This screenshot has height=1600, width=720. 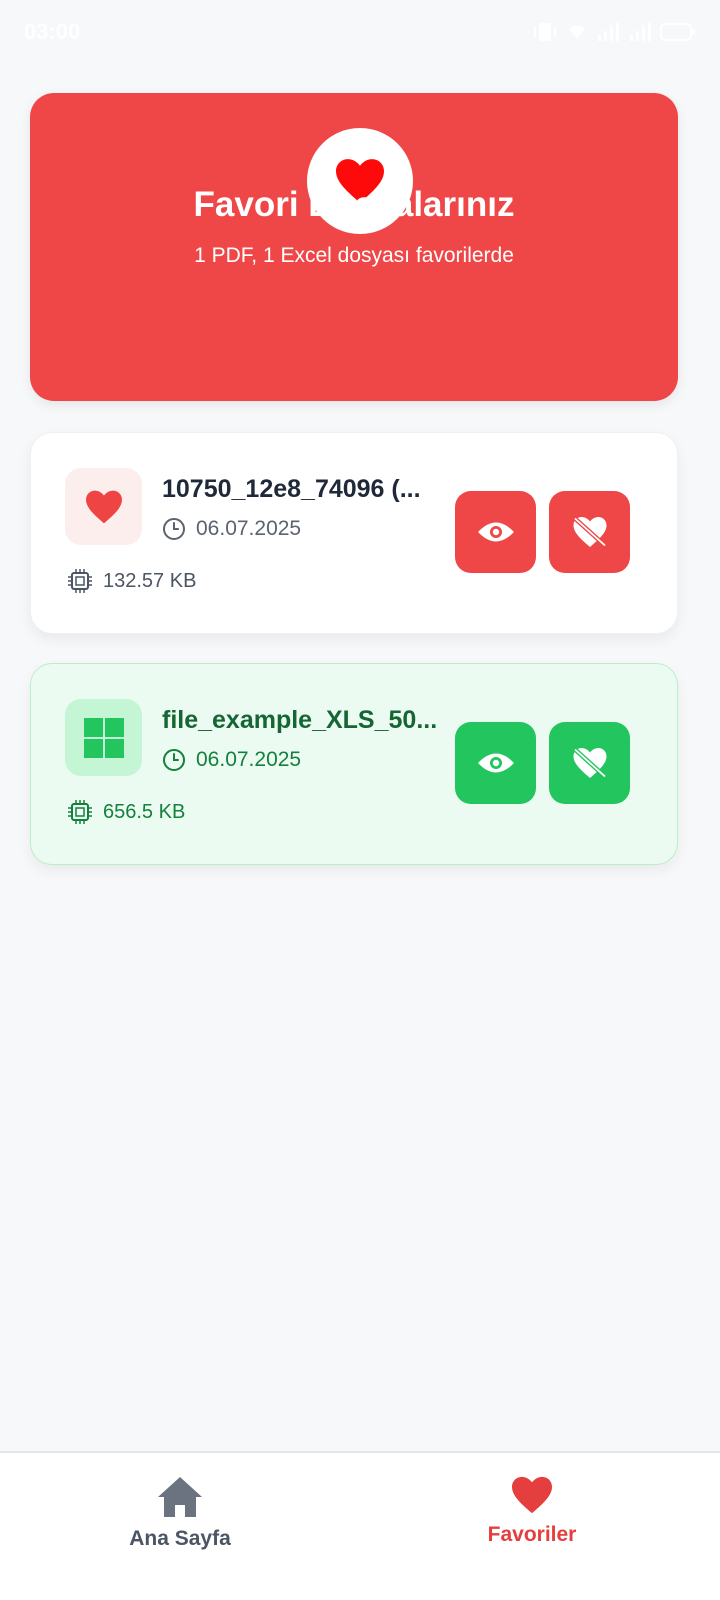 What do you see at coordinates (180, 1538) in the screenshot?
I see `nav-label-home: Ana Sayfa` at bounding box center [180, 1538].